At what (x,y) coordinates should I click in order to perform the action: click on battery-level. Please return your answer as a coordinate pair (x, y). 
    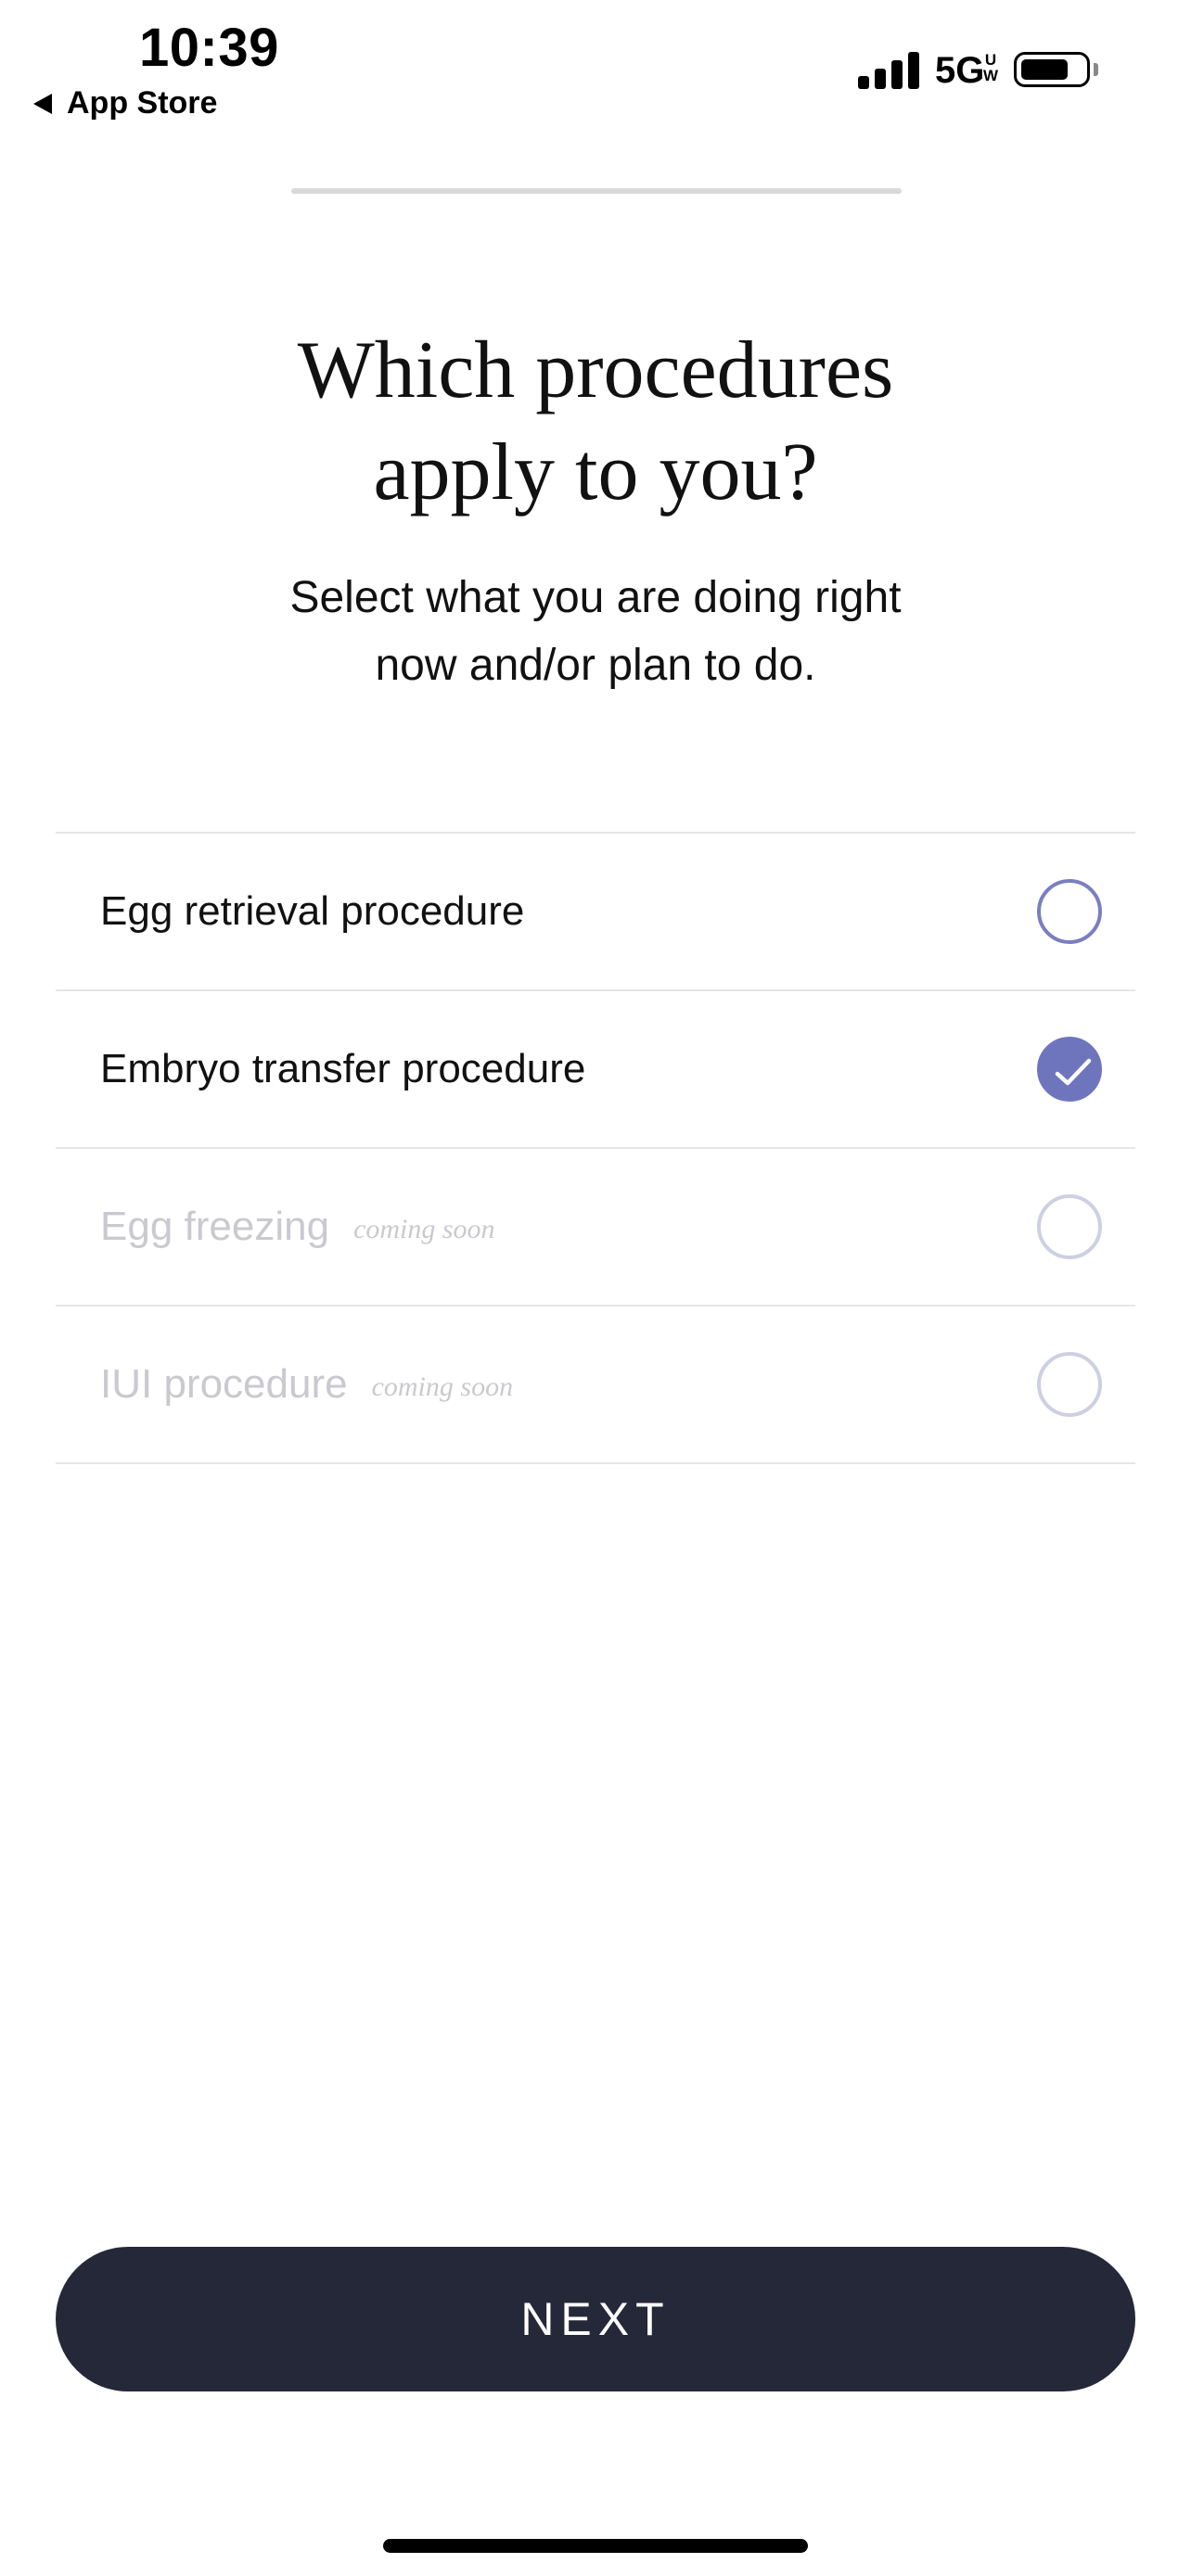
    Looking at the image, I should click on (1044, 69).